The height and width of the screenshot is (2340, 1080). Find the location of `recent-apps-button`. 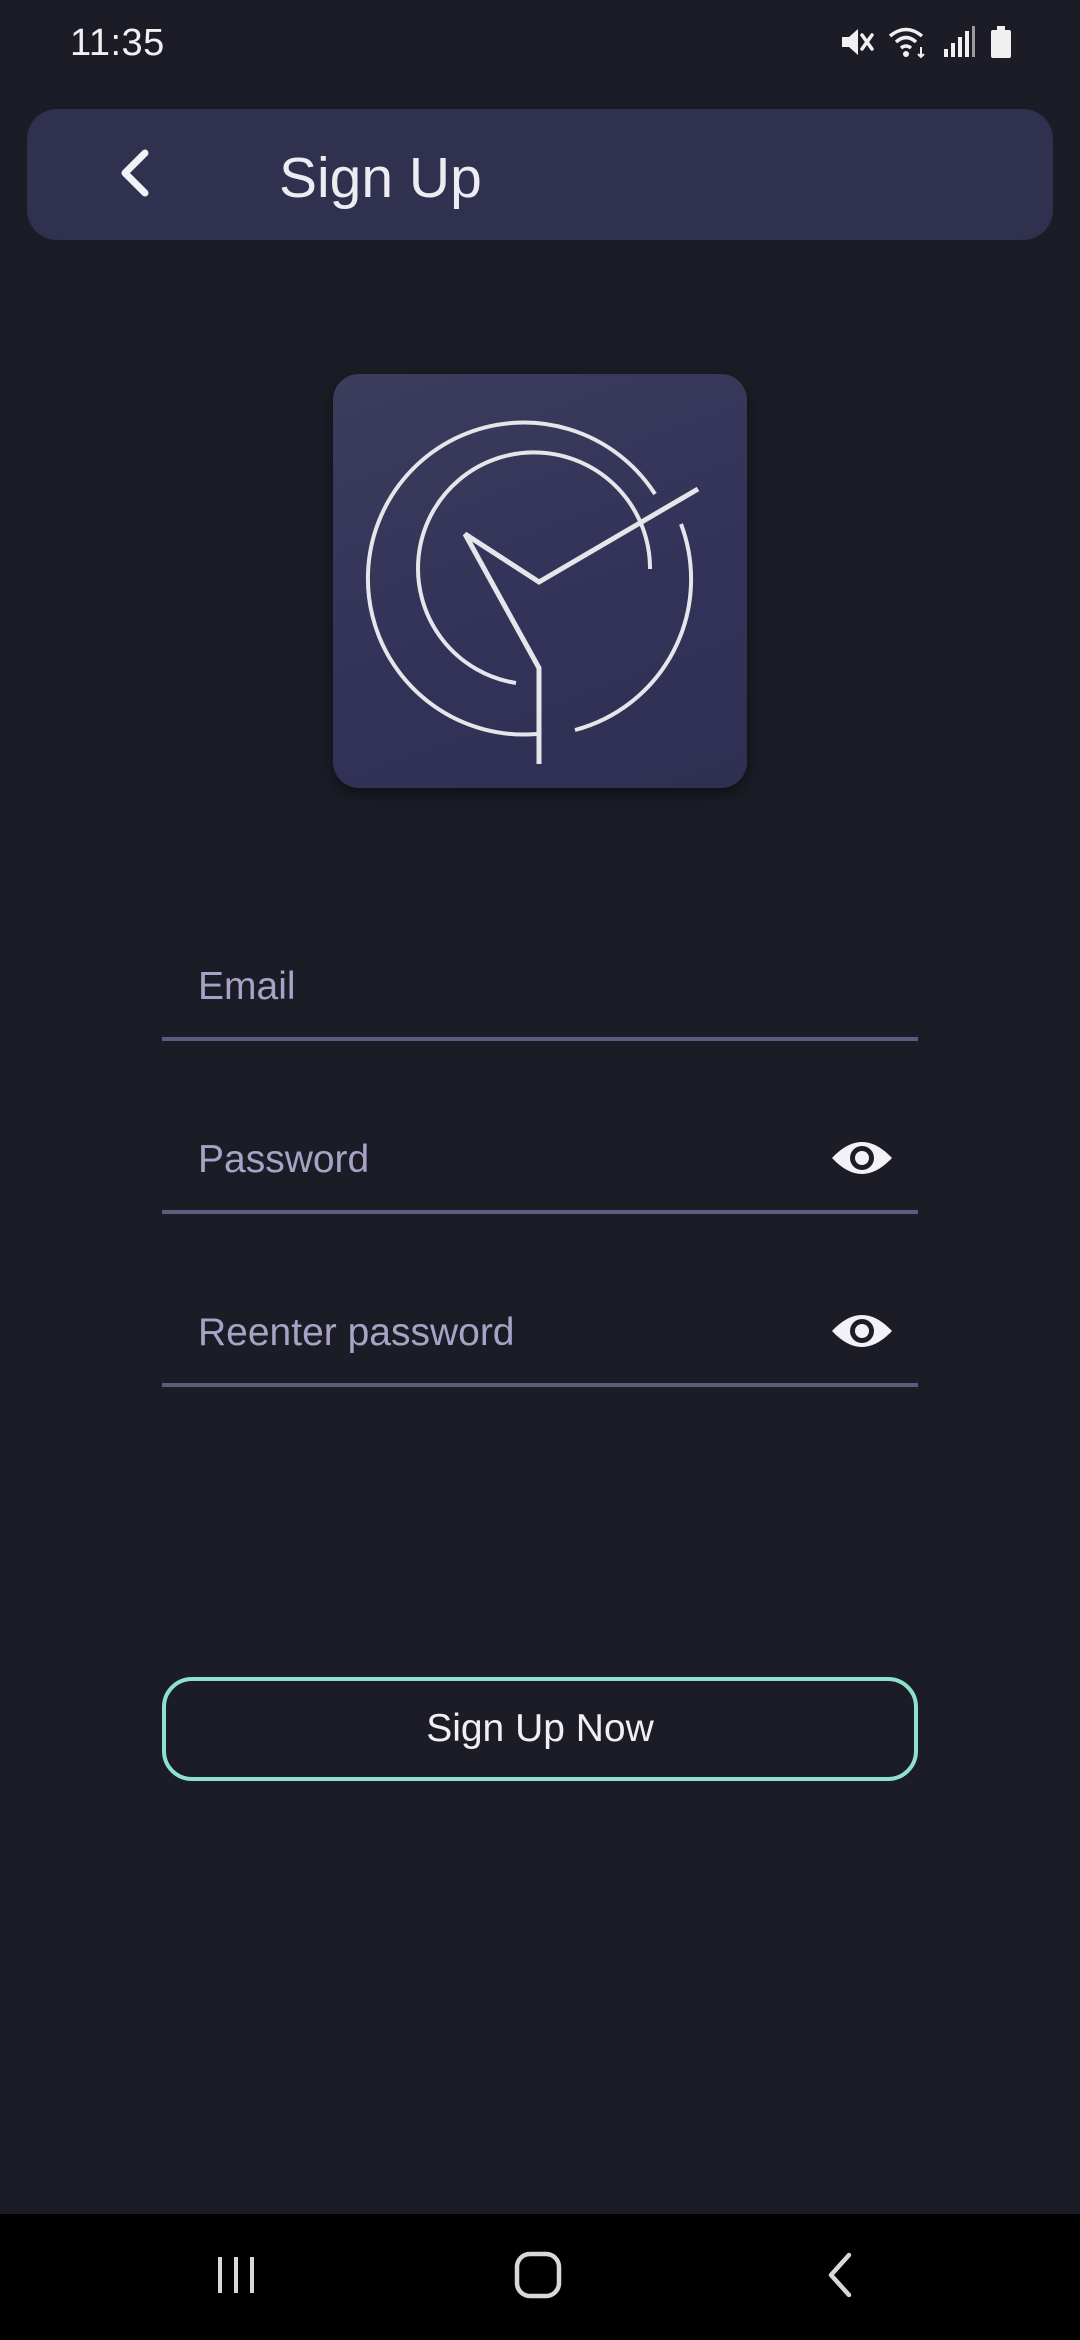

recent-apps-button is located at coordinates (236, 2277).